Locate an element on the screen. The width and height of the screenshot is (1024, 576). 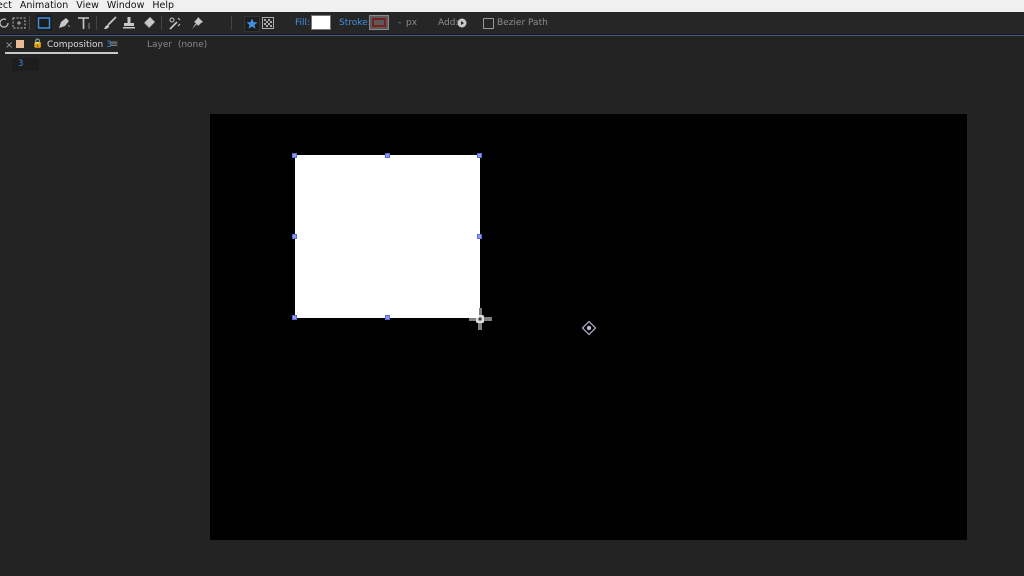
shape-handle-bottom-left is located at coordinates (294, 317).